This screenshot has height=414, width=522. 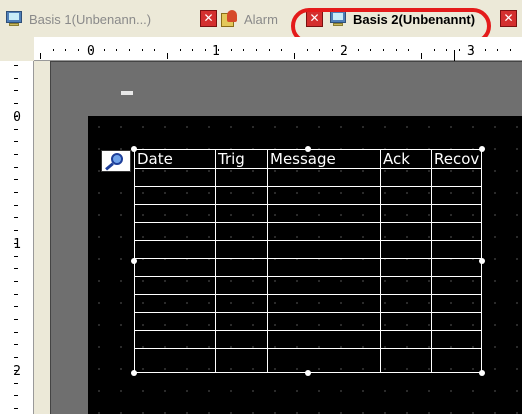 What do you see at coordinates (208, 18) in the screenshot?
I see `close-tab-basis-1-button: ✕` at bounding box center [208, 18].